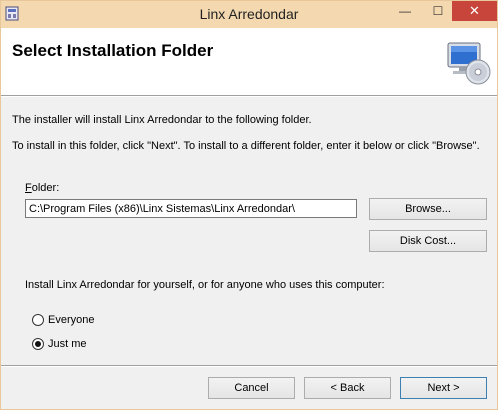 This screenshot has width=498, height=410. I want to click on title-bar: Linx Arredondar — ☐ ✕, so click(249, 14).